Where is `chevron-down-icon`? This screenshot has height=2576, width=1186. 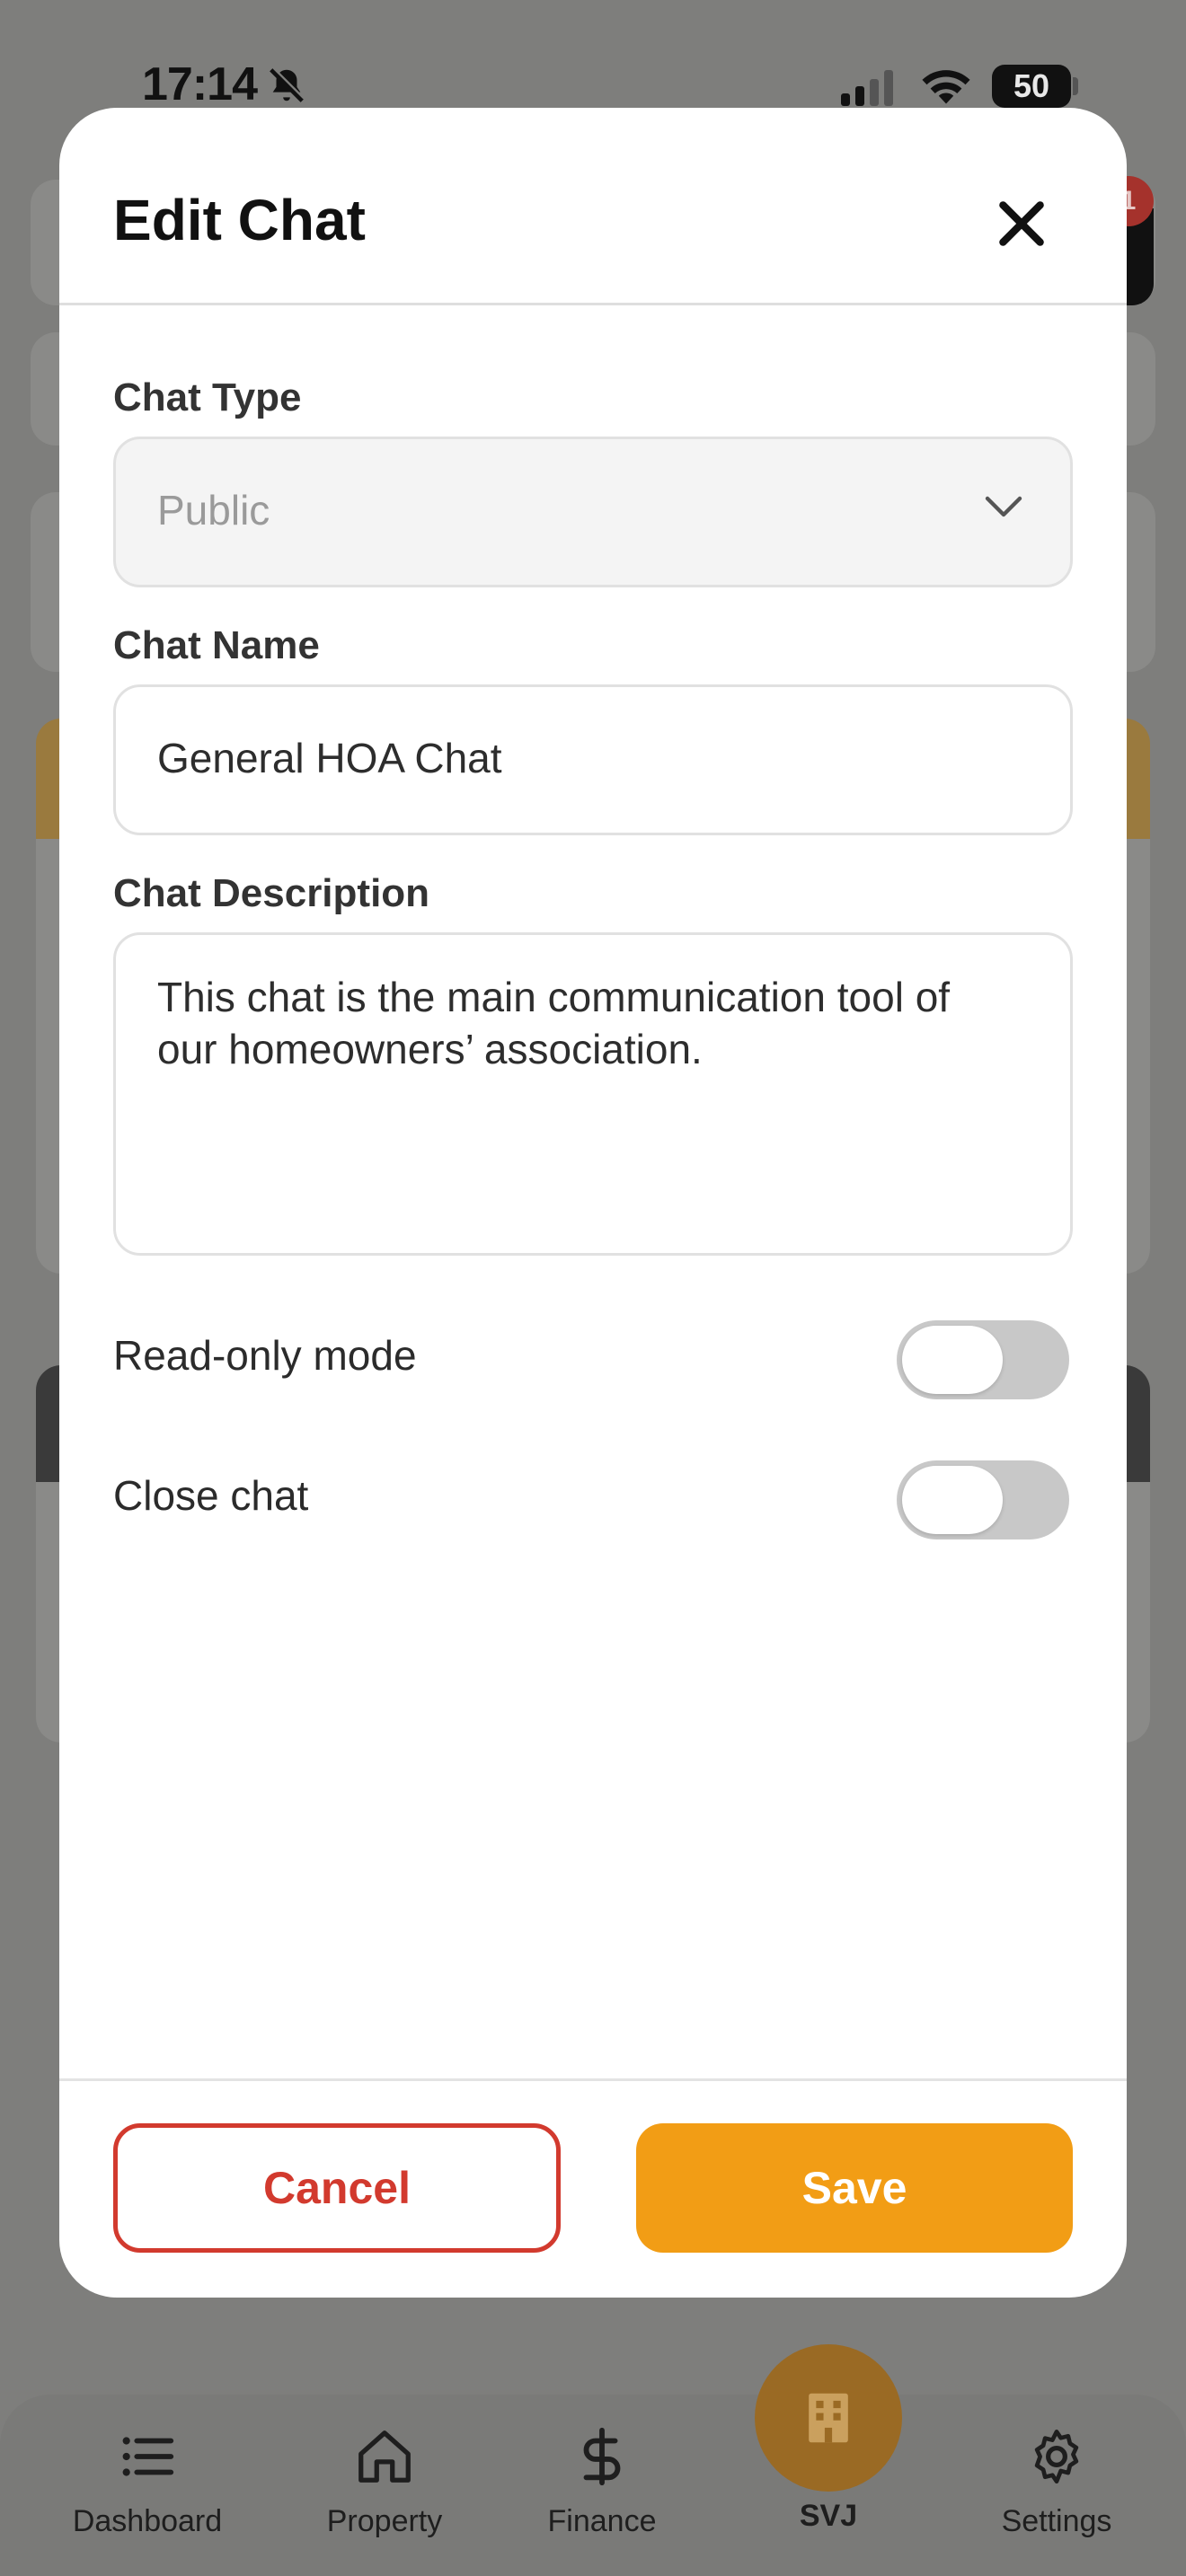 chevron-down-icon is located at coordinates (1003, 507).